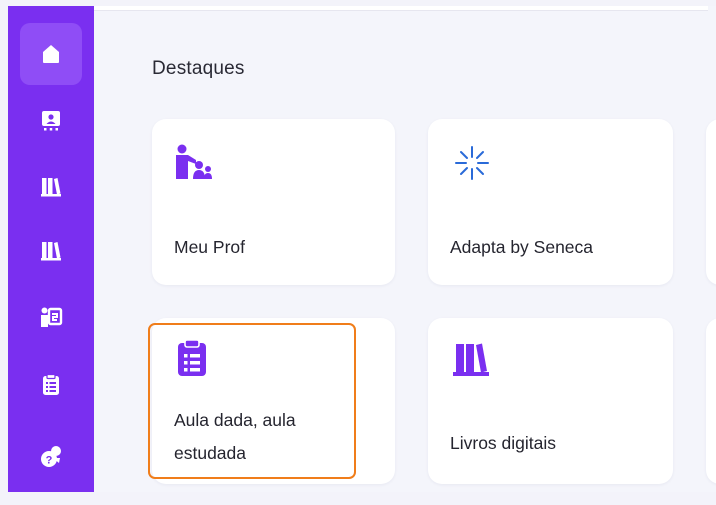  I want to click on card-label-line1: Aula dada, aula, so click(235, 420).